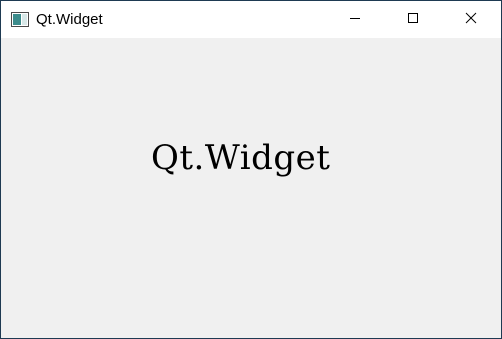 The width and height of the screenshot is (502, 339). I want to click on close-icon, so click(471, 20).